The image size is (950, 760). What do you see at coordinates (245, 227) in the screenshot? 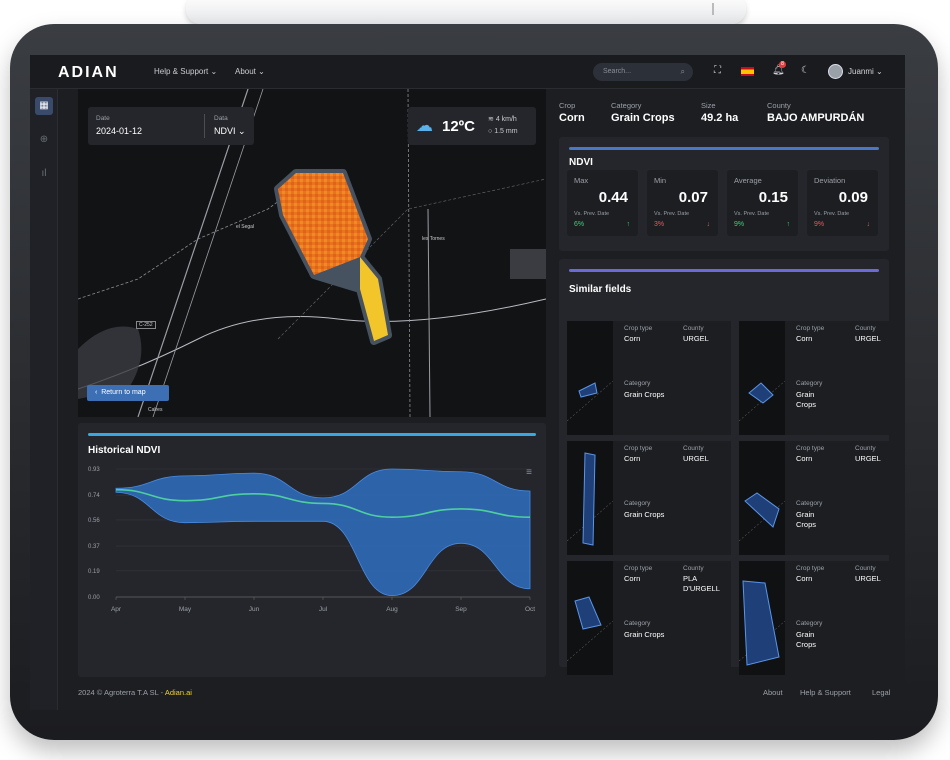
I see `map-label-place1: el Segal` at bounding box center [245, 227].